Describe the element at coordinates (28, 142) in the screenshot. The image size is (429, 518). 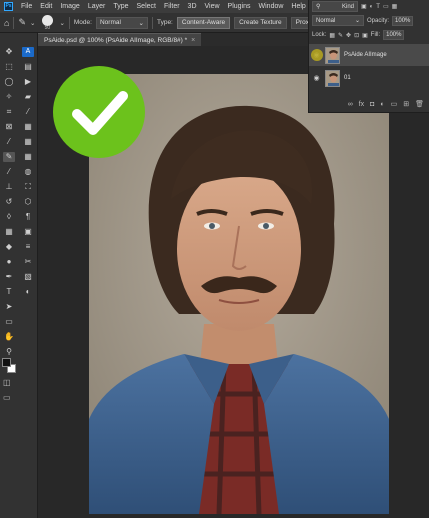
I see `table-icon: ▦` at that location.